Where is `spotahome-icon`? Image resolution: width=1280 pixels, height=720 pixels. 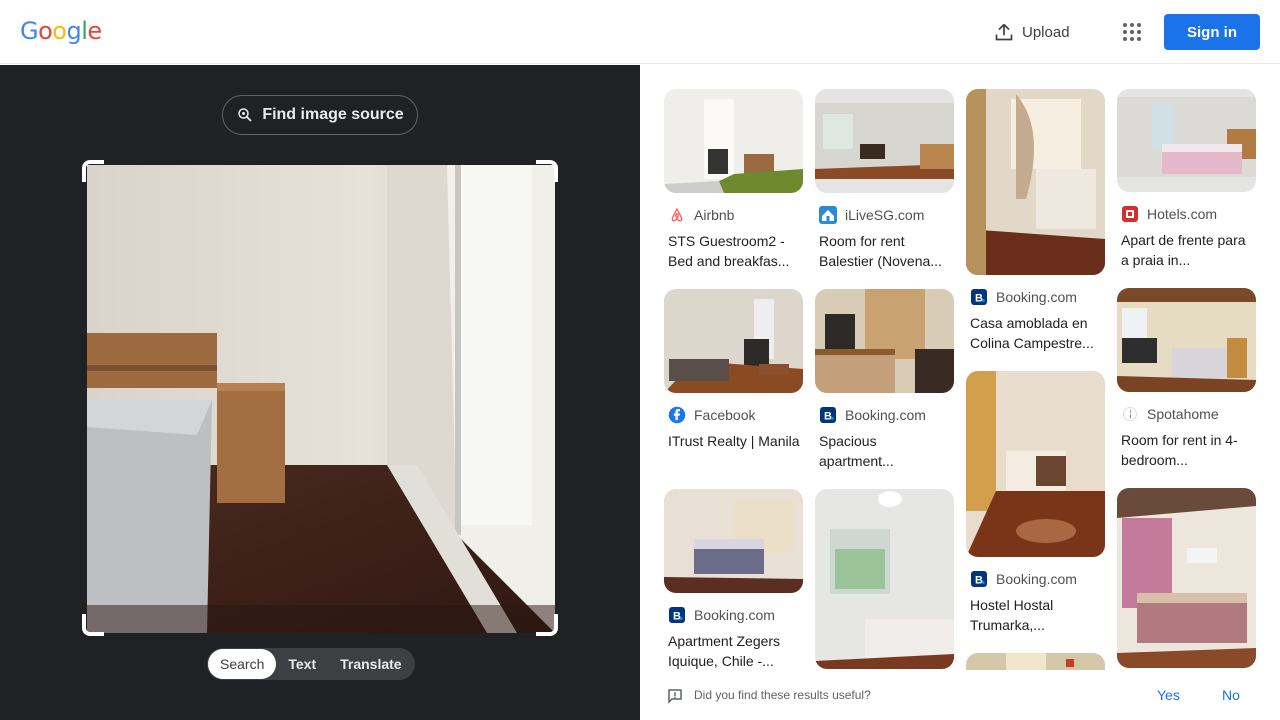
spotahome-icon is located at coordinates (1130, 414).